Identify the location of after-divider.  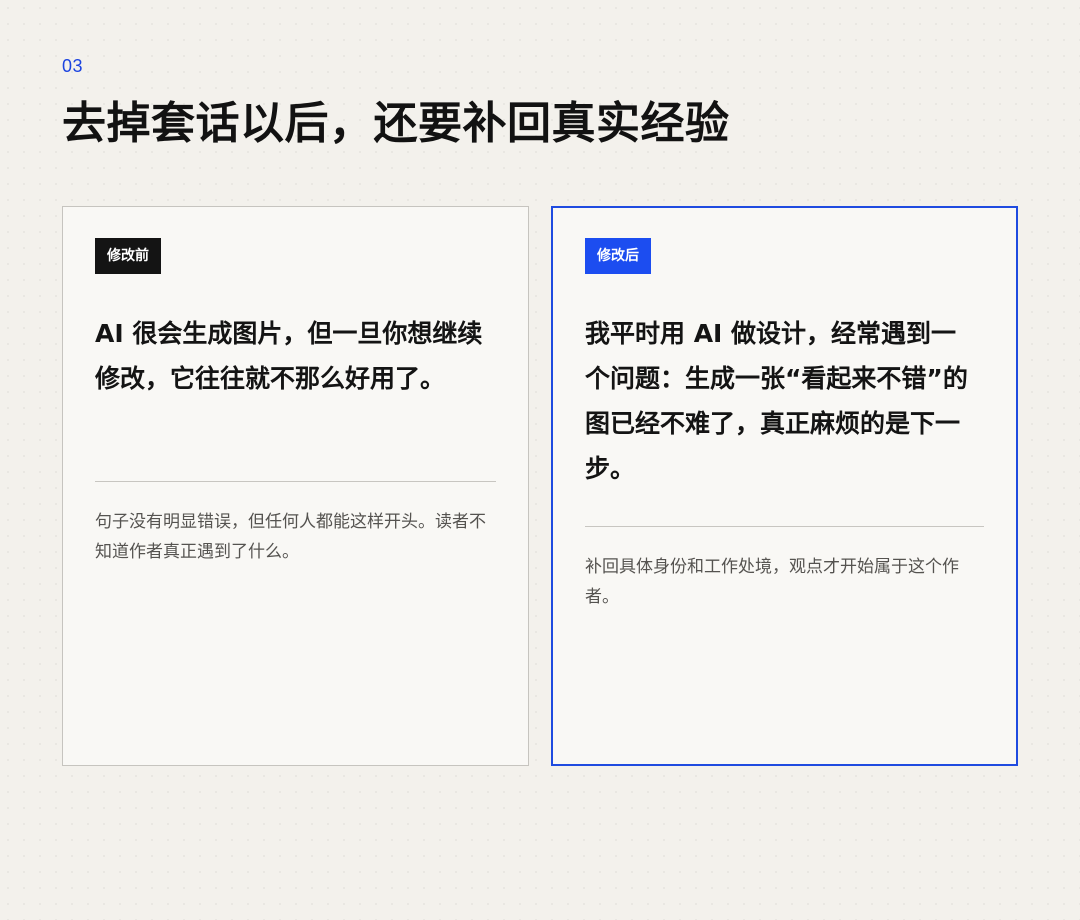
(784, 526).